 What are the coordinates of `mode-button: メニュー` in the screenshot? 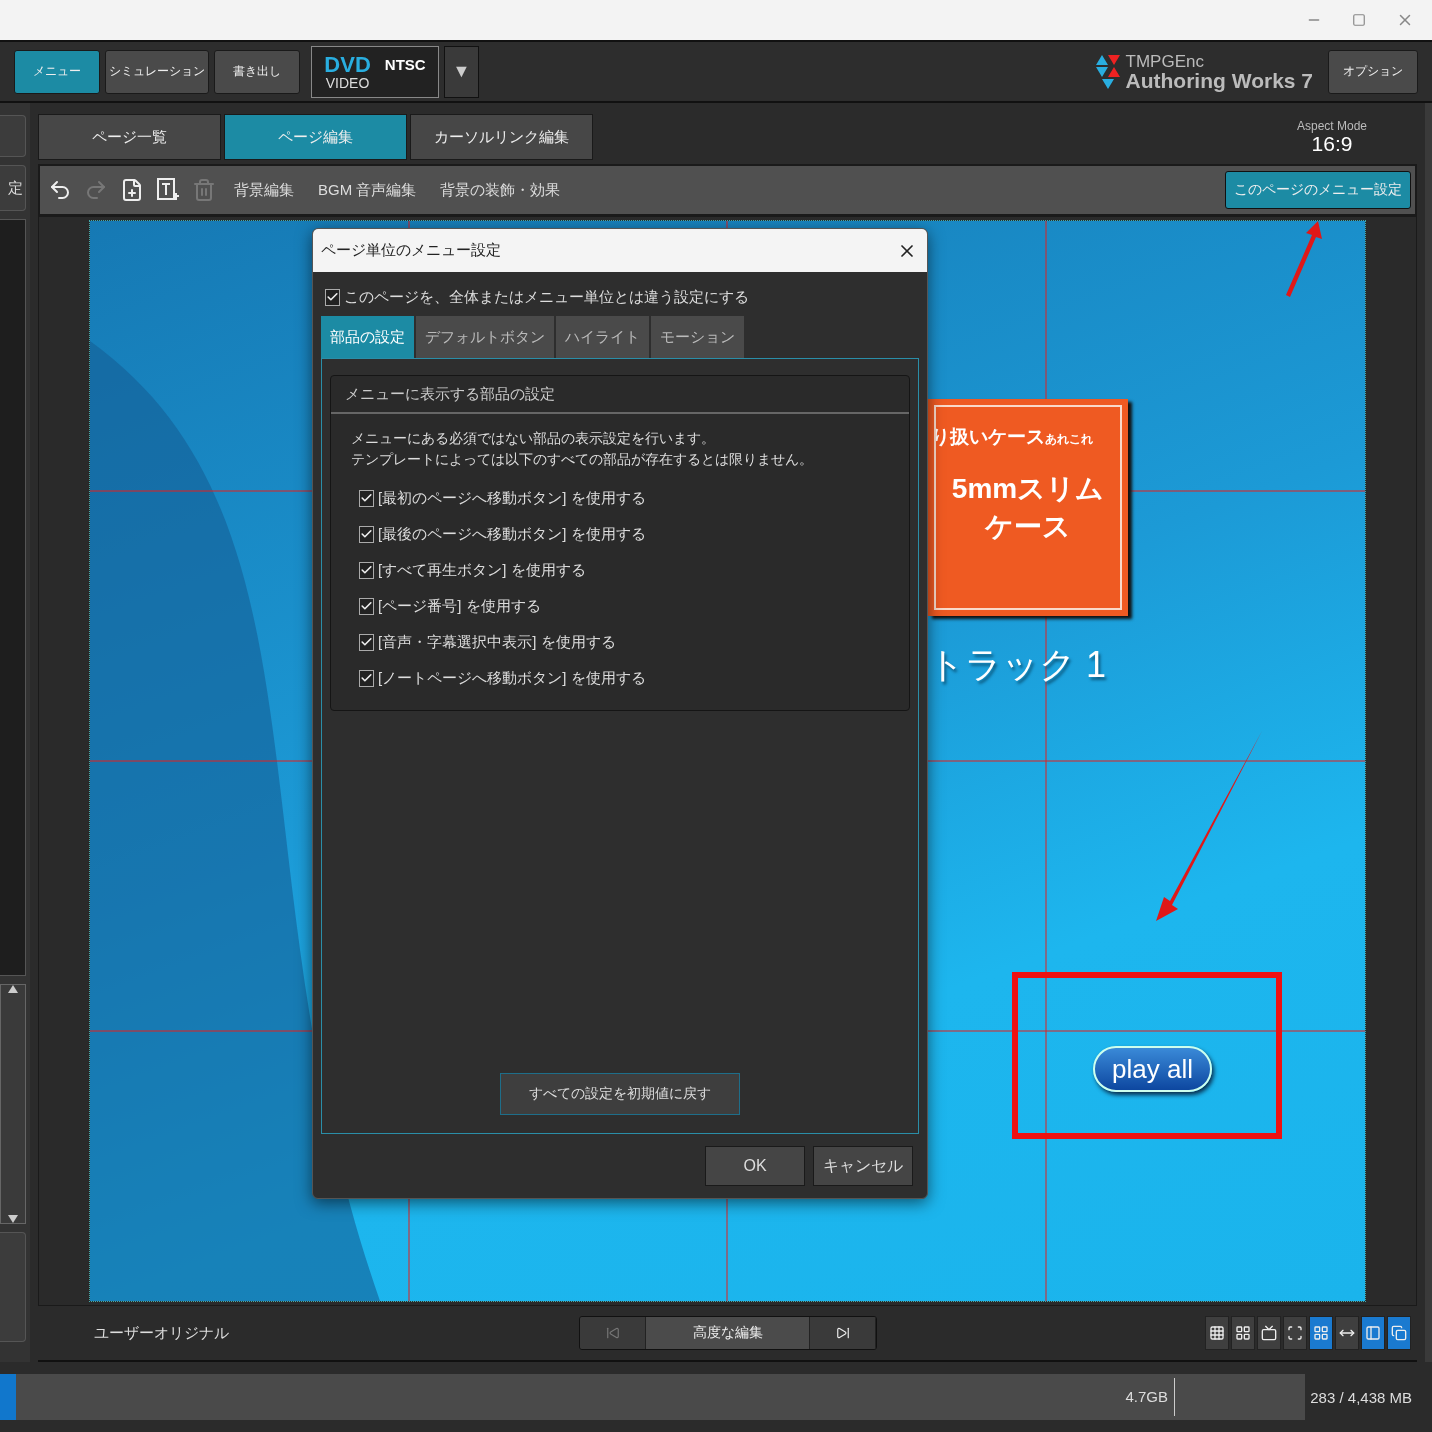 It's located at (57, 71).